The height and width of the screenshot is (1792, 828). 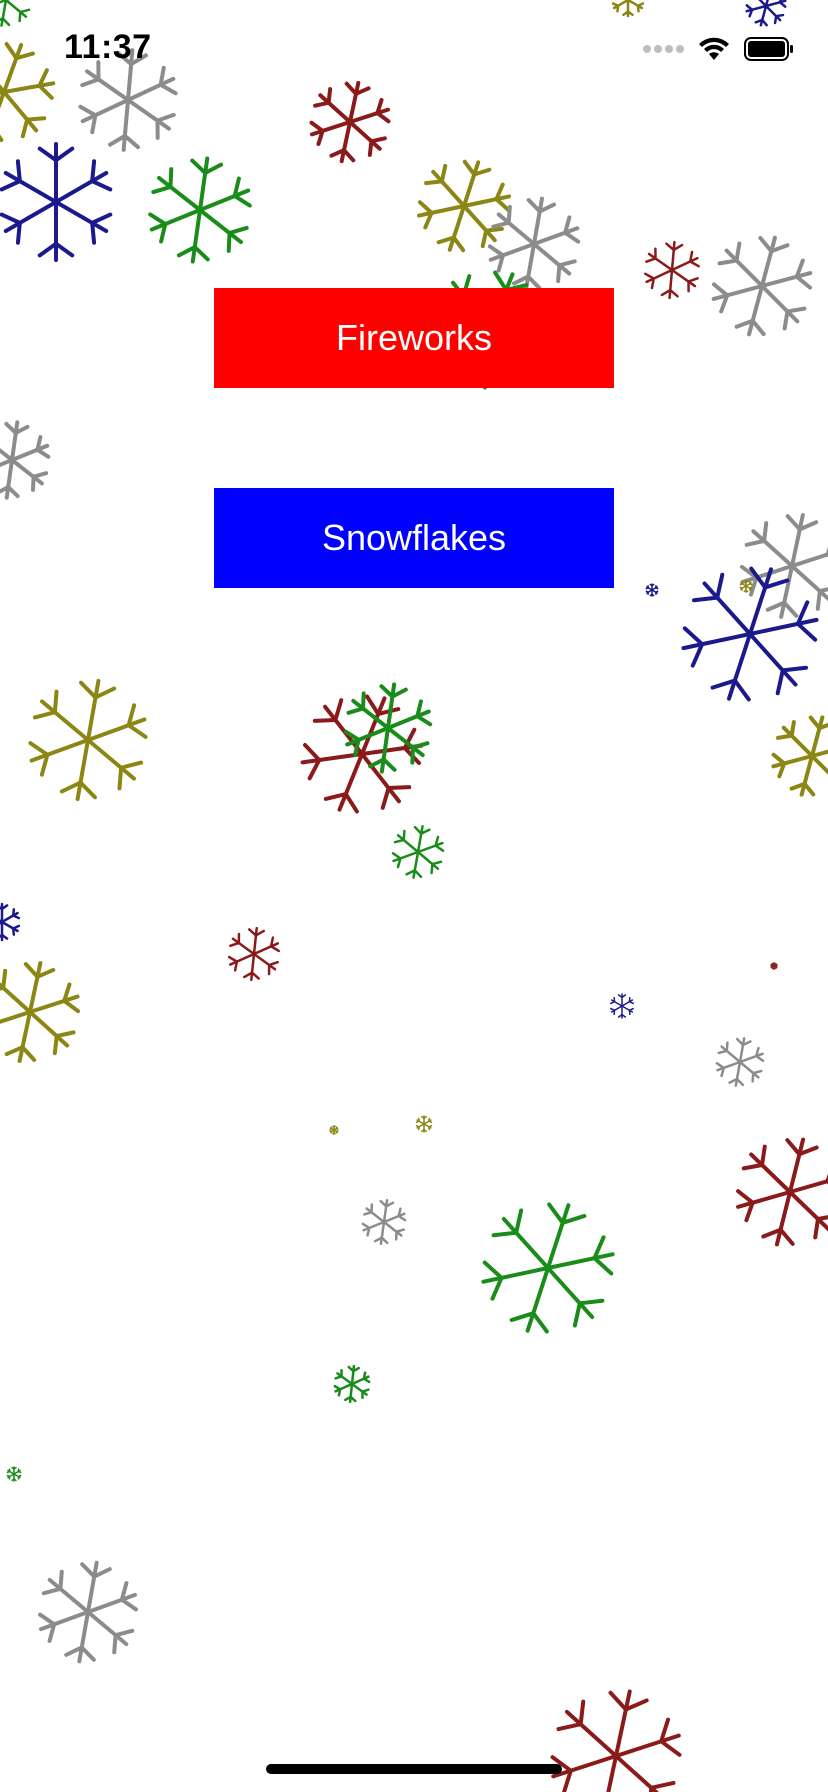 I want to click on signal-icon, so click(x=663, y=49).